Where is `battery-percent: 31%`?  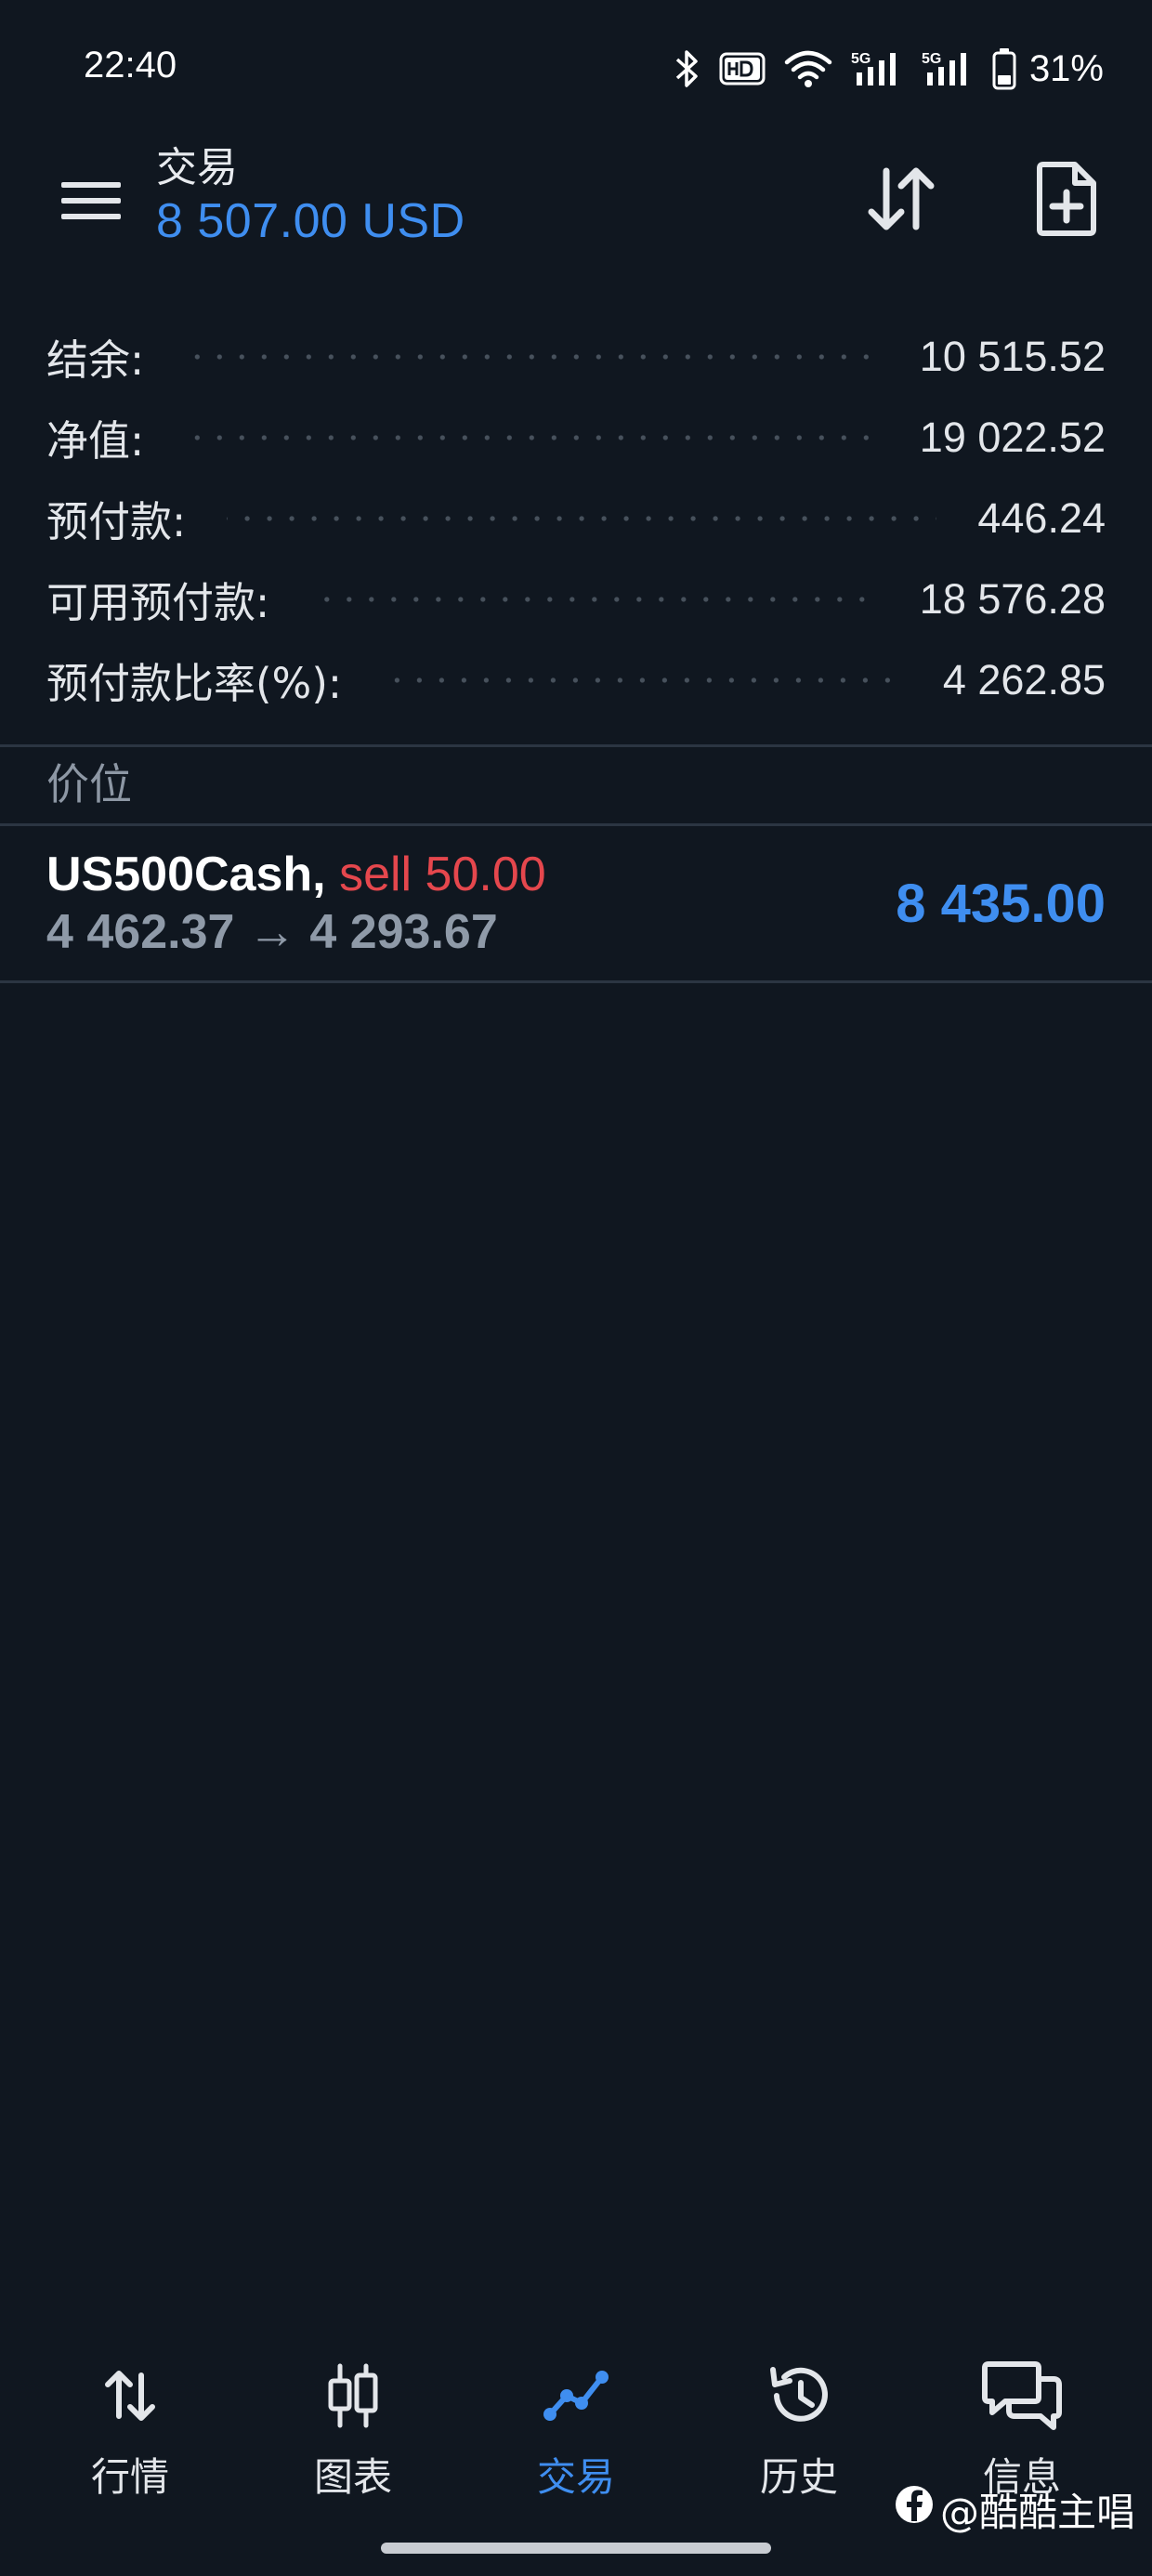
battery-percent: 31% is located at coordinates (1066, 68).